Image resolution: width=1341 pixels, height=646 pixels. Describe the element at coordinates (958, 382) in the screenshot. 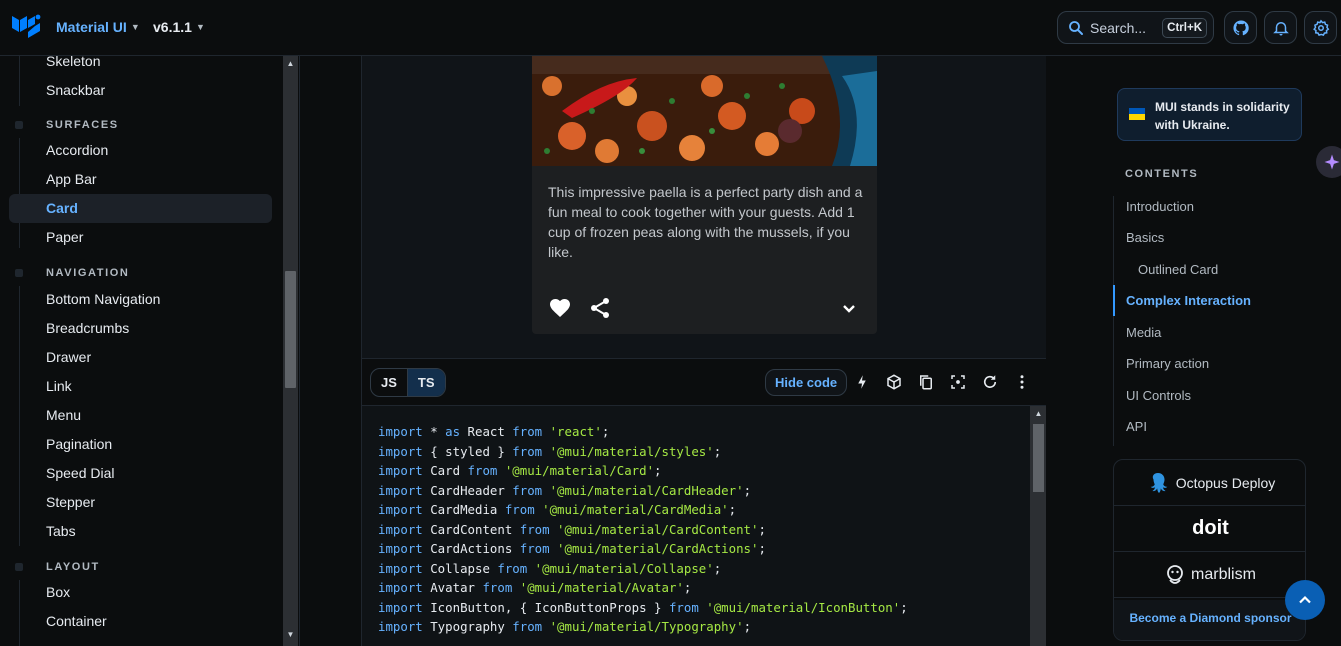

I see `fullscreen-icon` at that location.